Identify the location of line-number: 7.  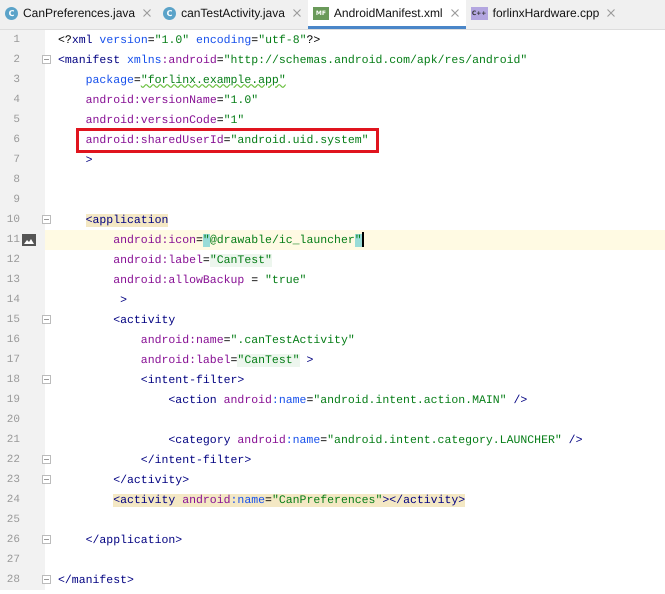
(16, 160).